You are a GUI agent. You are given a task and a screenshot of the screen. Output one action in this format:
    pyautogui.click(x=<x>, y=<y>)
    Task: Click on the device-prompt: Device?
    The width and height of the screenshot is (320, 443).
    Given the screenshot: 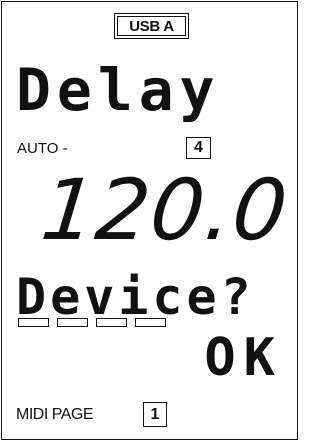 What is the action you would take?
    pyautogui.click(x=135, y=297)
    